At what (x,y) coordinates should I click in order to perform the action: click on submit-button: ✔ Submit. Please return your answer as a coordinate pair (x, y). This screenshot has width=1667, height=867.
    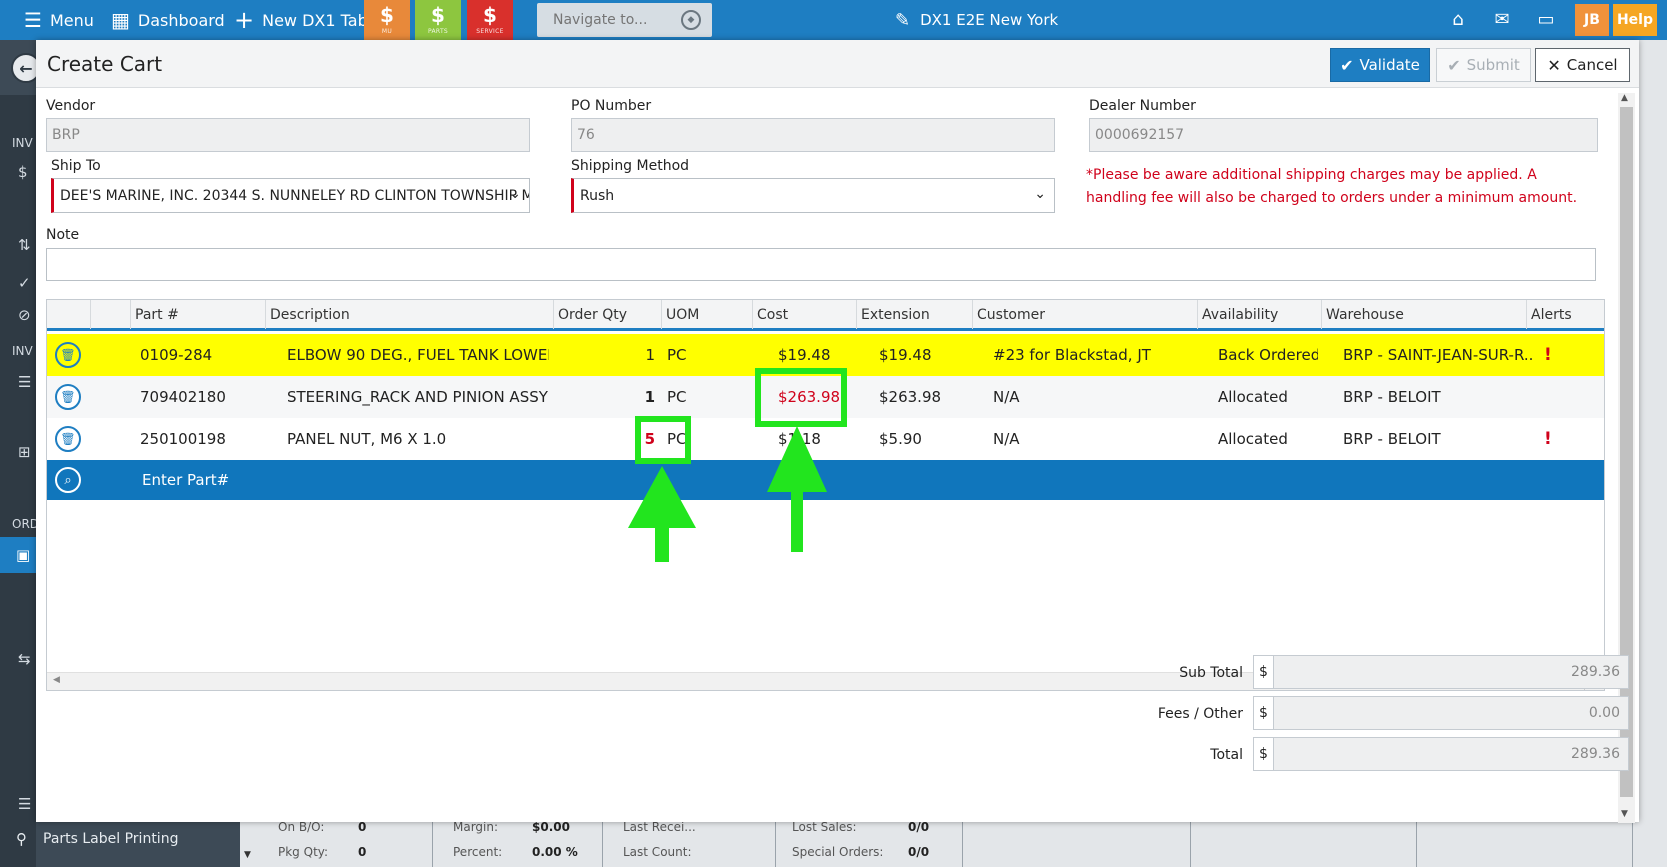
    Looking at the image, I should click on (1483, 65).